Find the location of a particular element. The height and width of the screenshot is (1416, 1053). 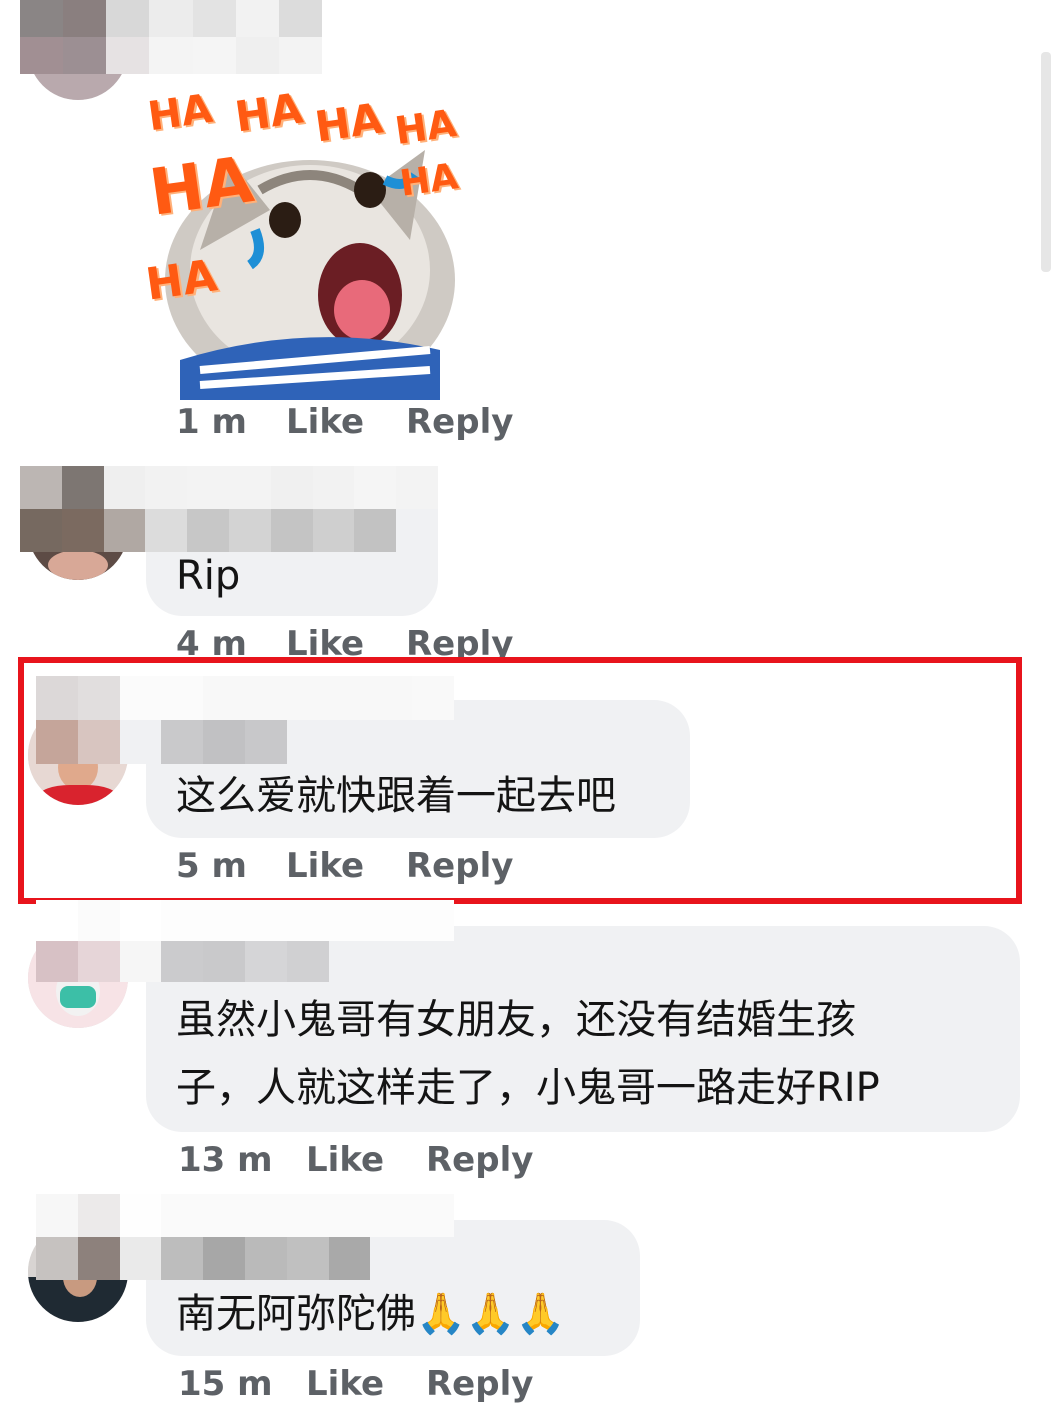

cat-laughing-sticker: HA HA HA HA HA HA HA is located at coordinates (300, 240).